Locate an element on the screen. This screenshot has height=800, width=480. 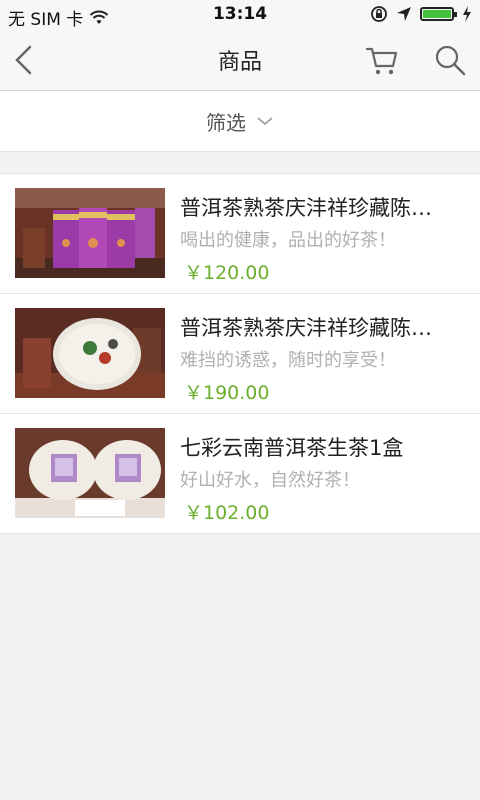
rotation-lock-icon is located at coordinates (379, 14).